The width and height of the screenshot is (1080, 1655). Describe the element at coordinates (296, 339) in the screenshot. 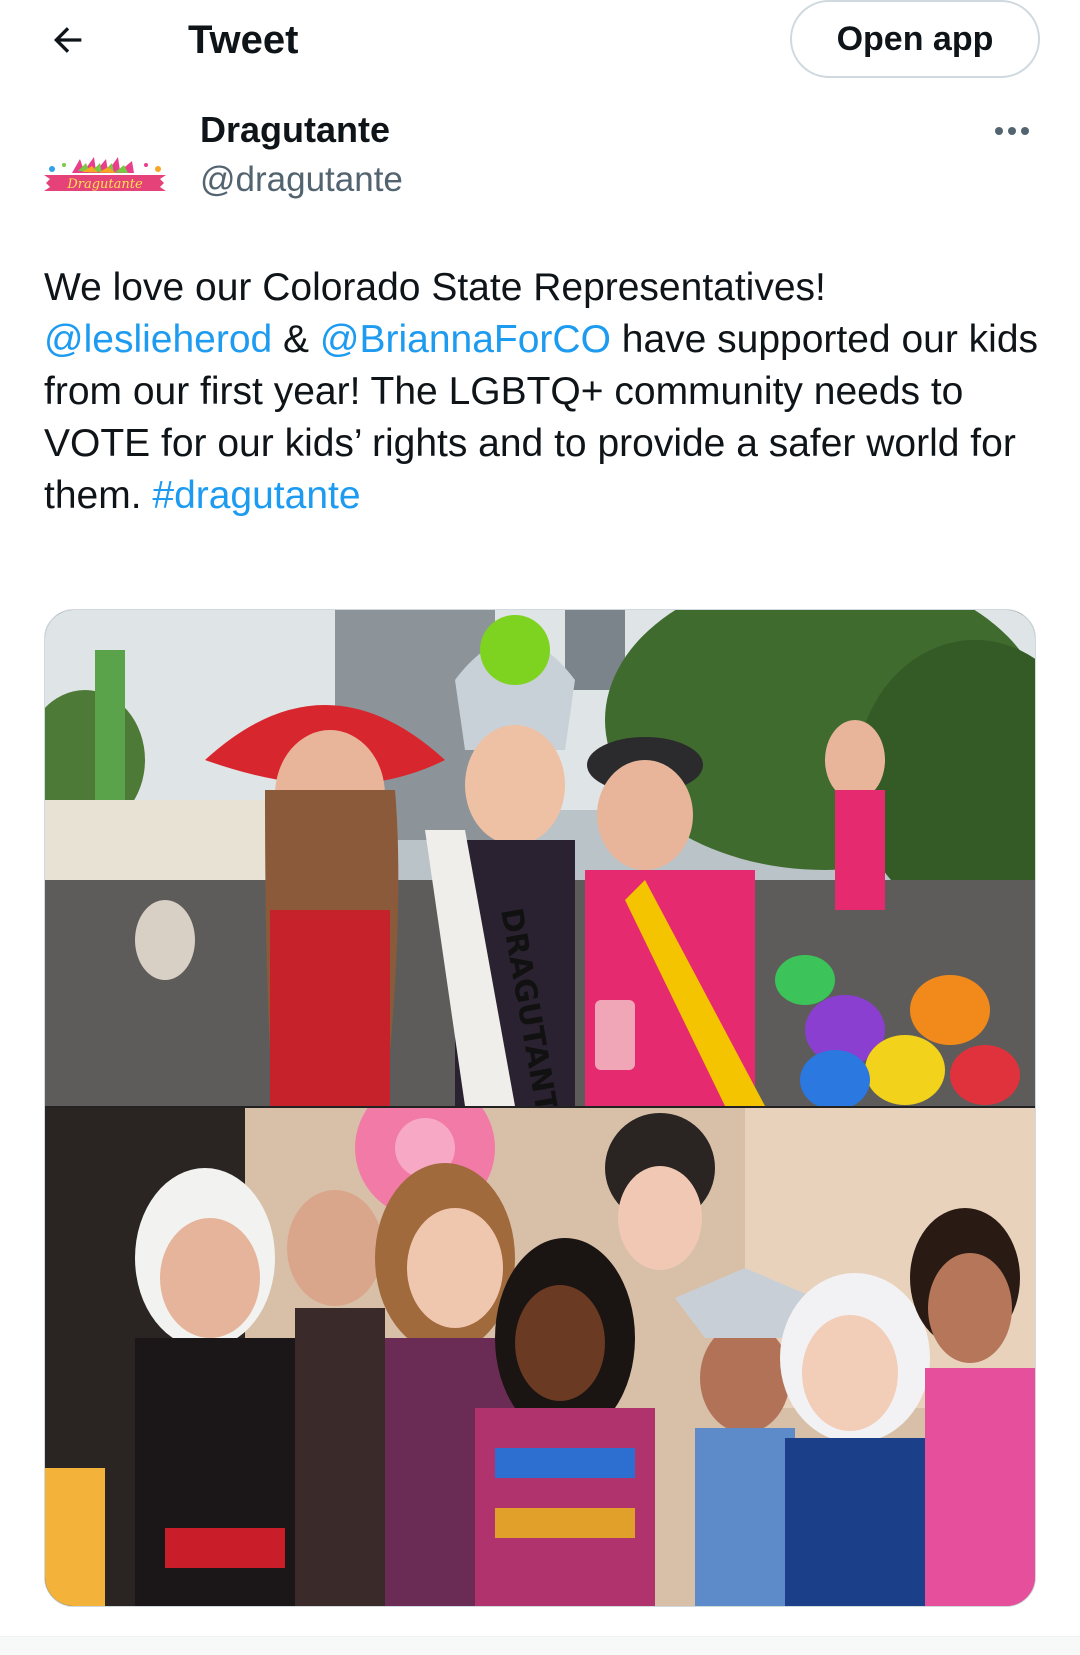

I see `tweet-text-part: &` at that location.